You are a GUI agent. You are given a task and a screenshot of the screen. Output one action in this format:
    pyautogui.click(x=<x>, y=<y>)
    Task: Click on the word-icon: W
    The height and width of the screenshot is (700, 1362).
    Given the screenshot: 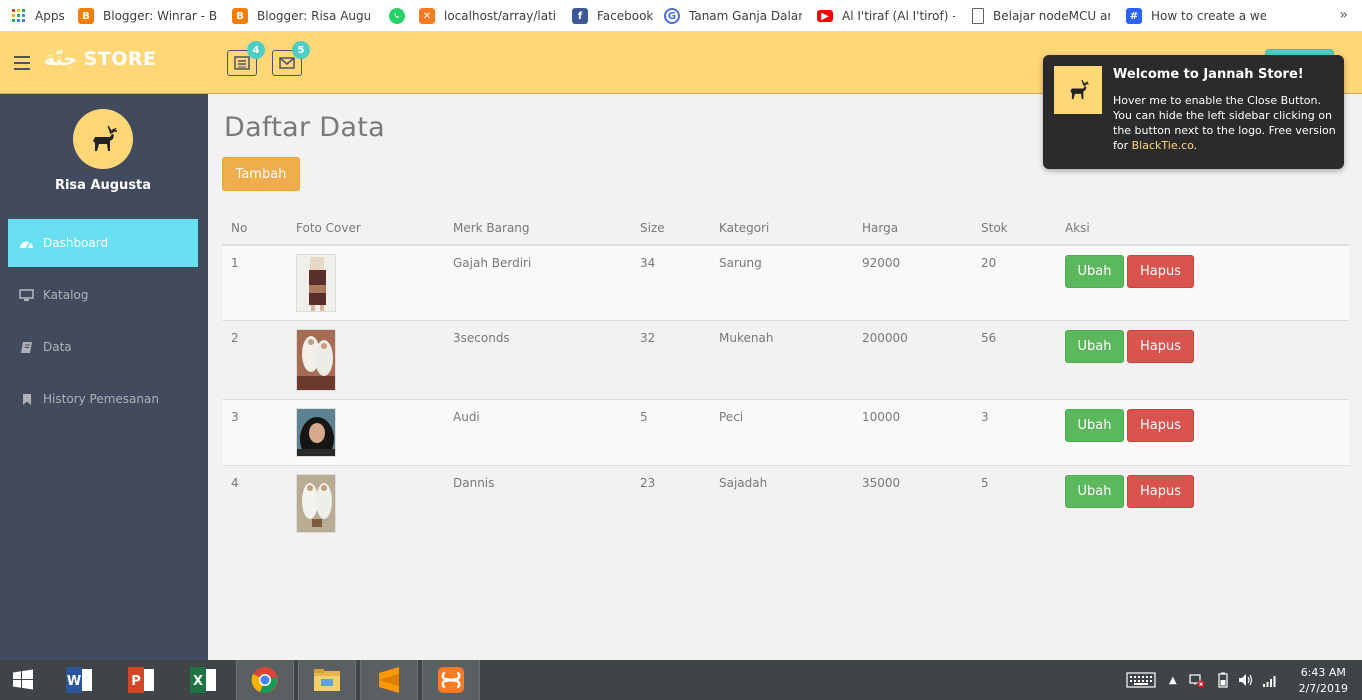 What is the action you would take?
    pyautogui.click(x=79, y=680)
    